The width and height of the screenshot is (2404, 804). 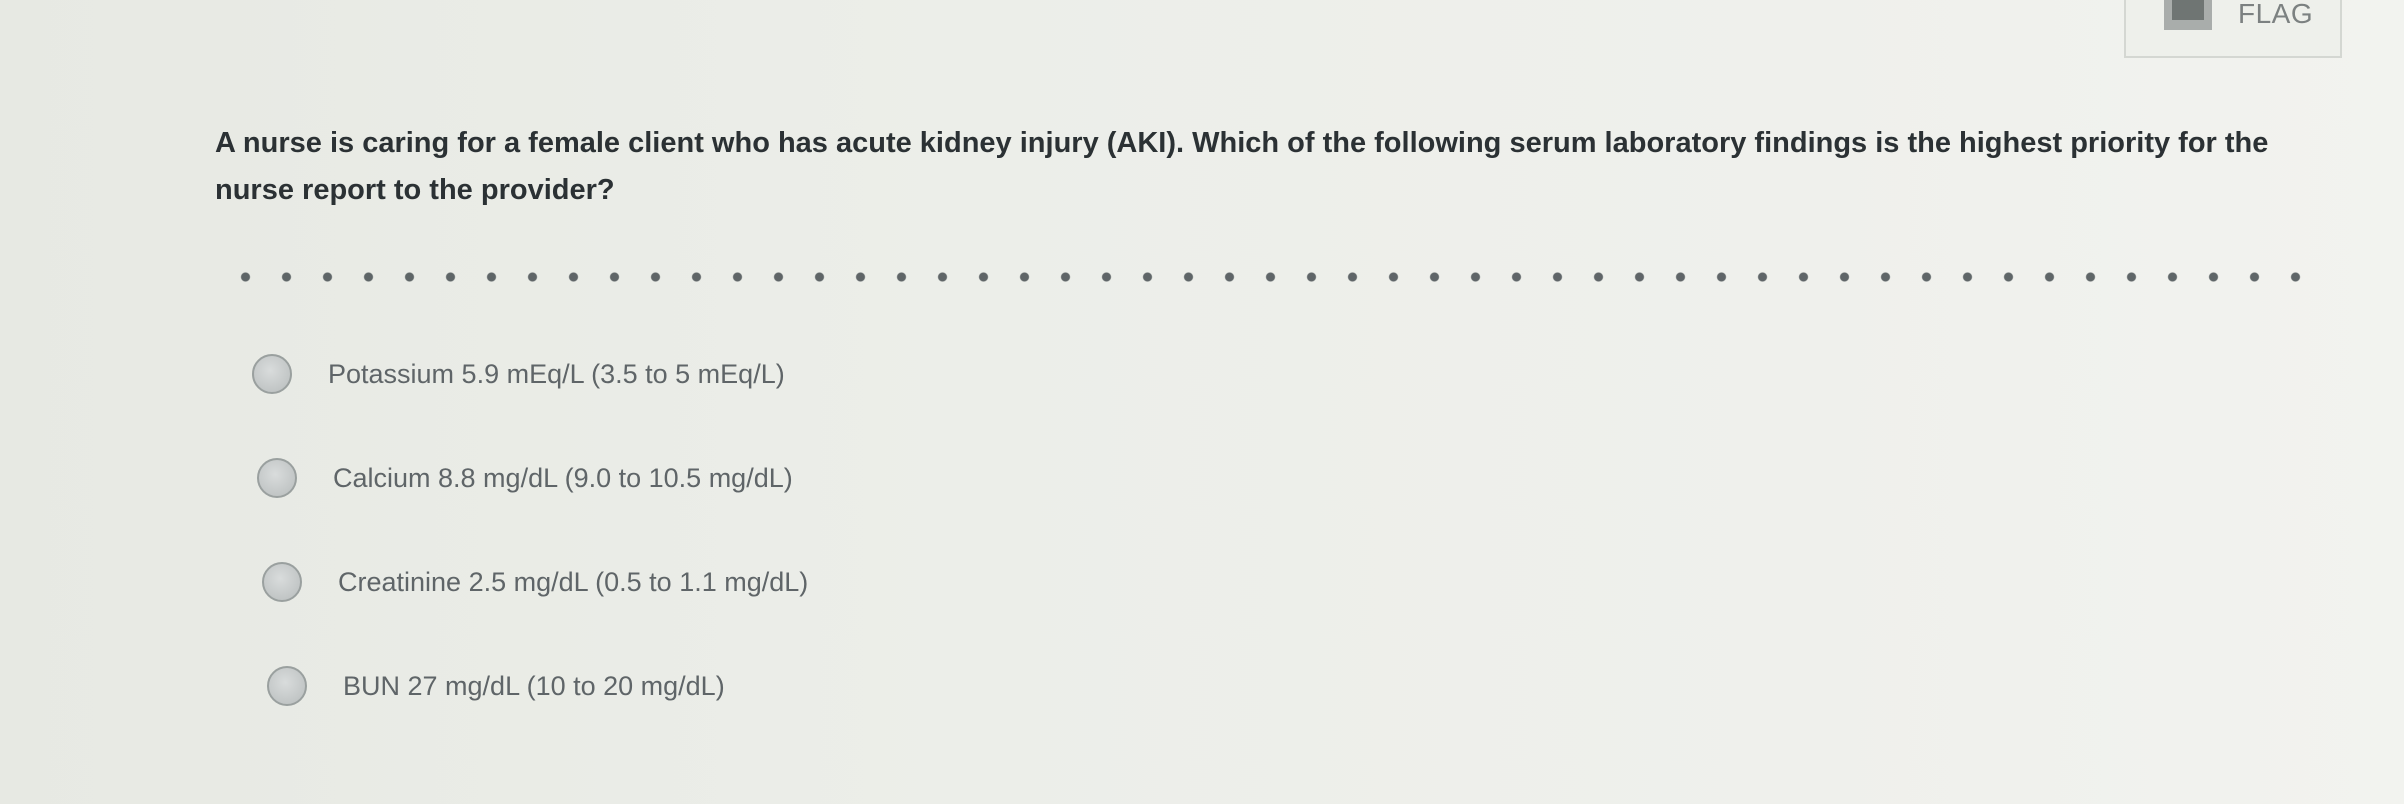 What do you see at coordinates (563, 478) in the screenshot?
I see `answer-option-label: Calcium 8.8 mg/dL (9.0 to 10.5 mg/dL)` at bounding box center [563, 478].